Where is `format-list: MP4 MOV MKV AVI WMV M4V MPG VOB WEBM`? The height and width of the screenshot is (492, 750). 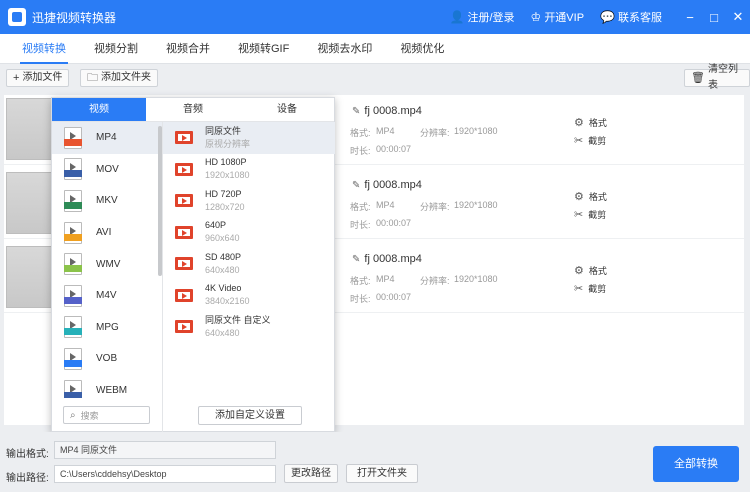 format-list: MP4 MOV MKV AVI WMV M4V MPG VOB WEBM is located at coordinates (107, 260).